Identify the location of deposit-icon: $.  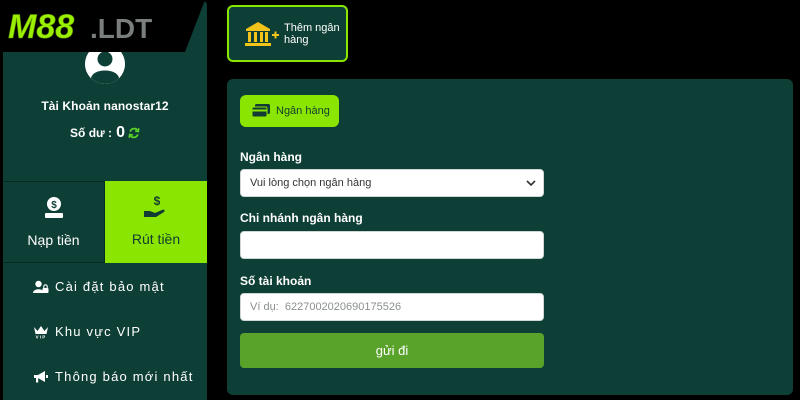
(54, 208).